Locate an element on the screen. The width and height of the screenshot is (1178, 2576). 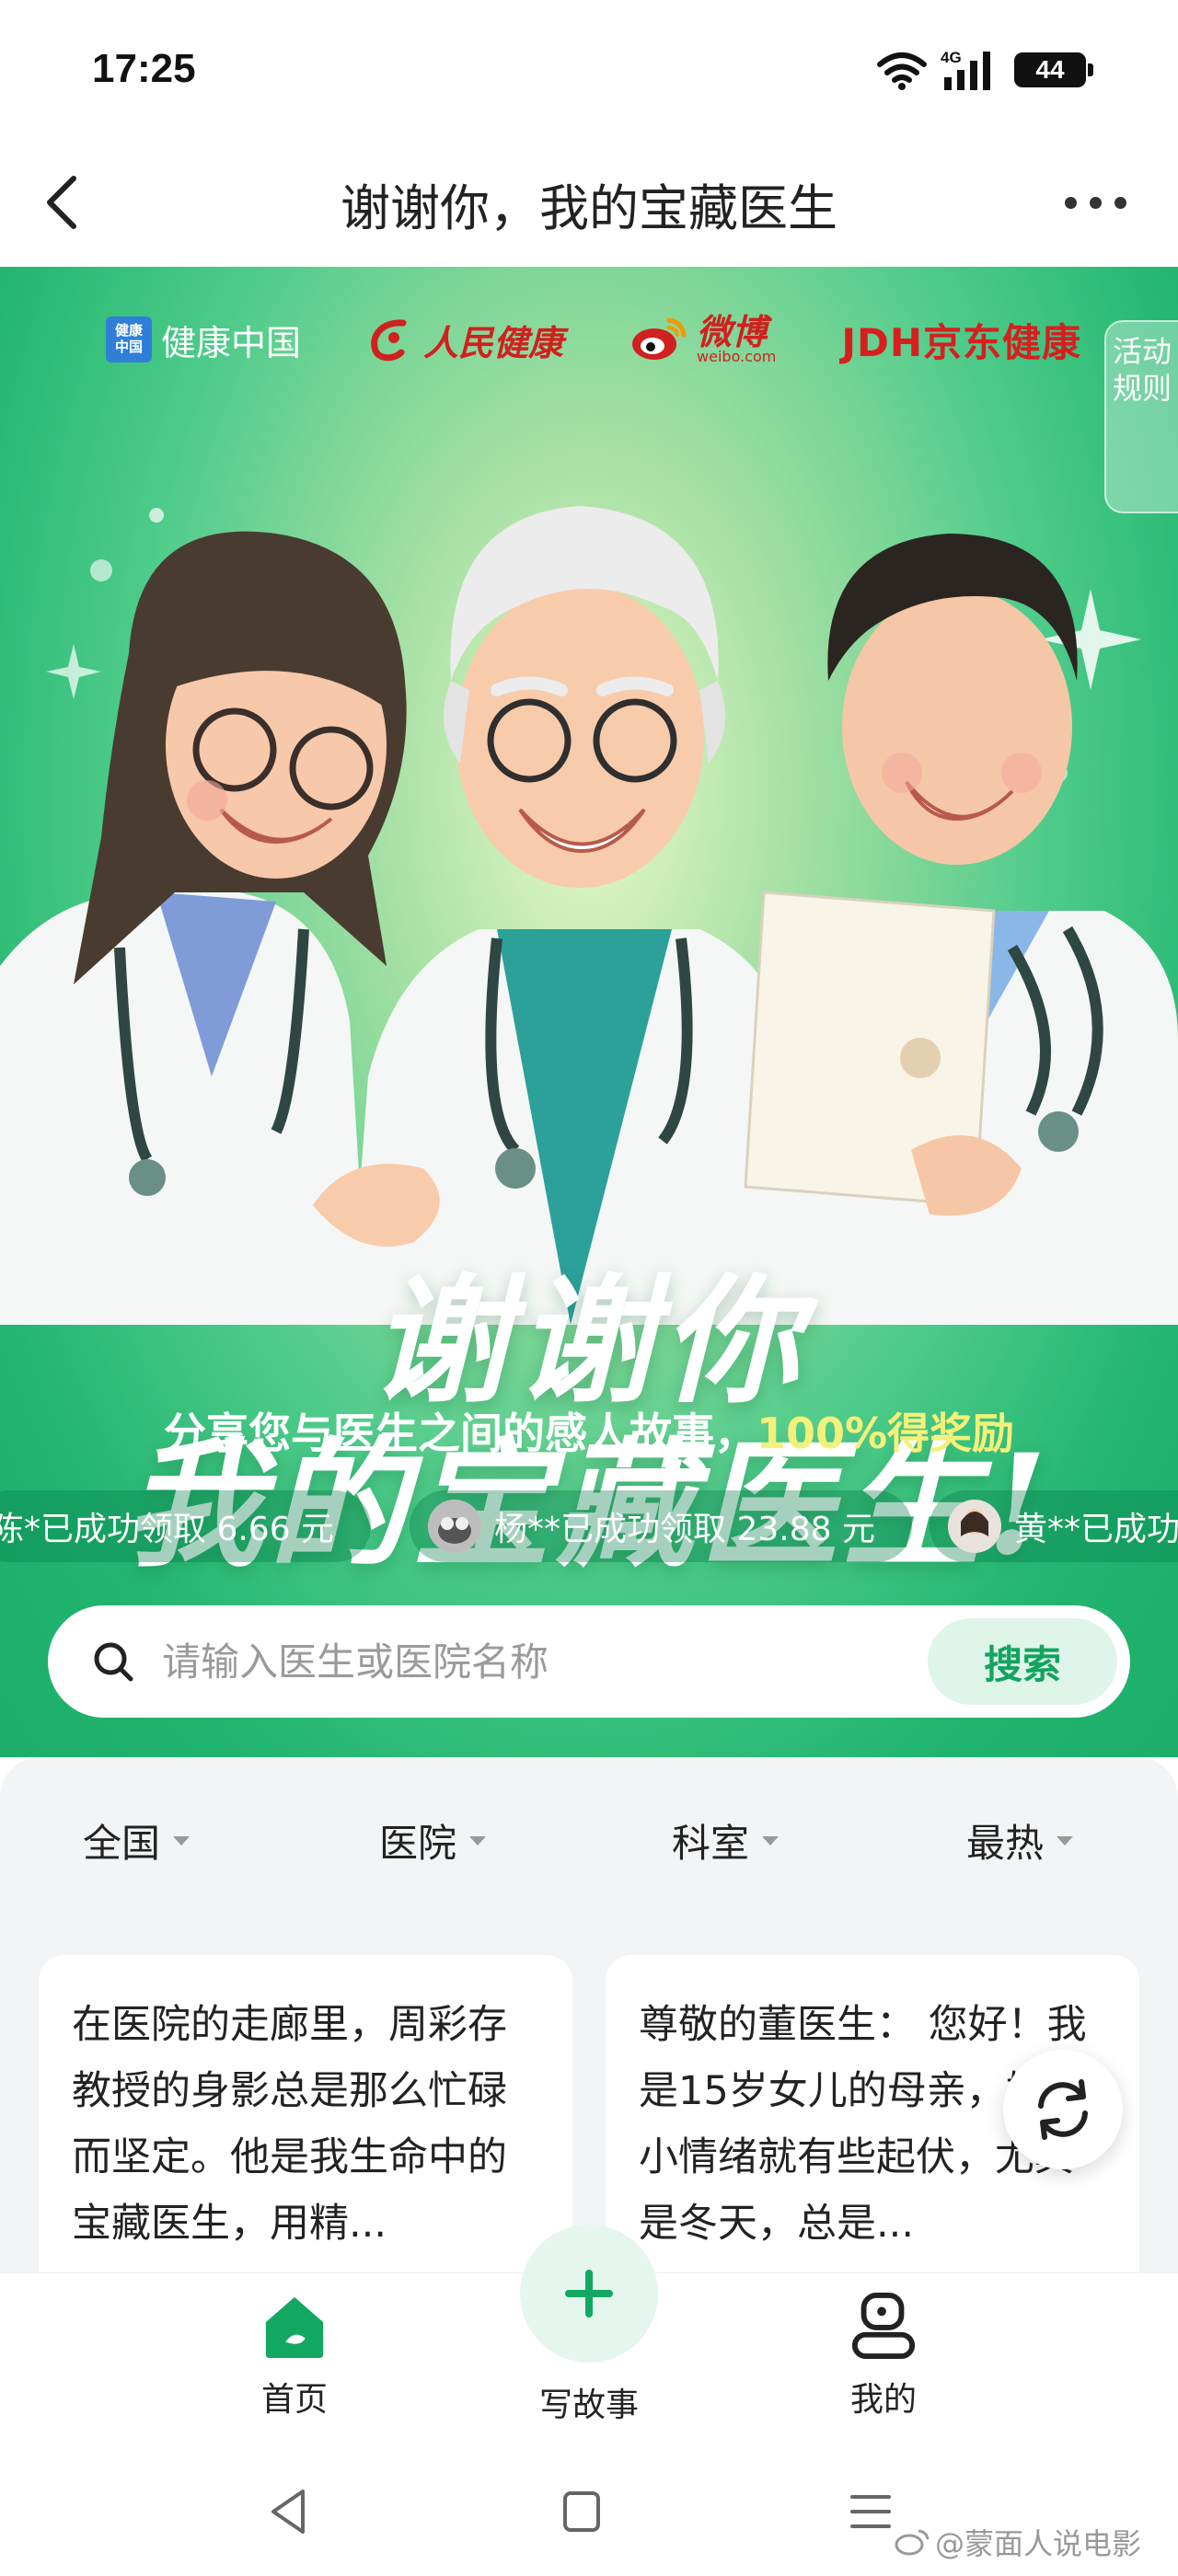
battery-icon: 44 is located at coordinates (1053, 69).